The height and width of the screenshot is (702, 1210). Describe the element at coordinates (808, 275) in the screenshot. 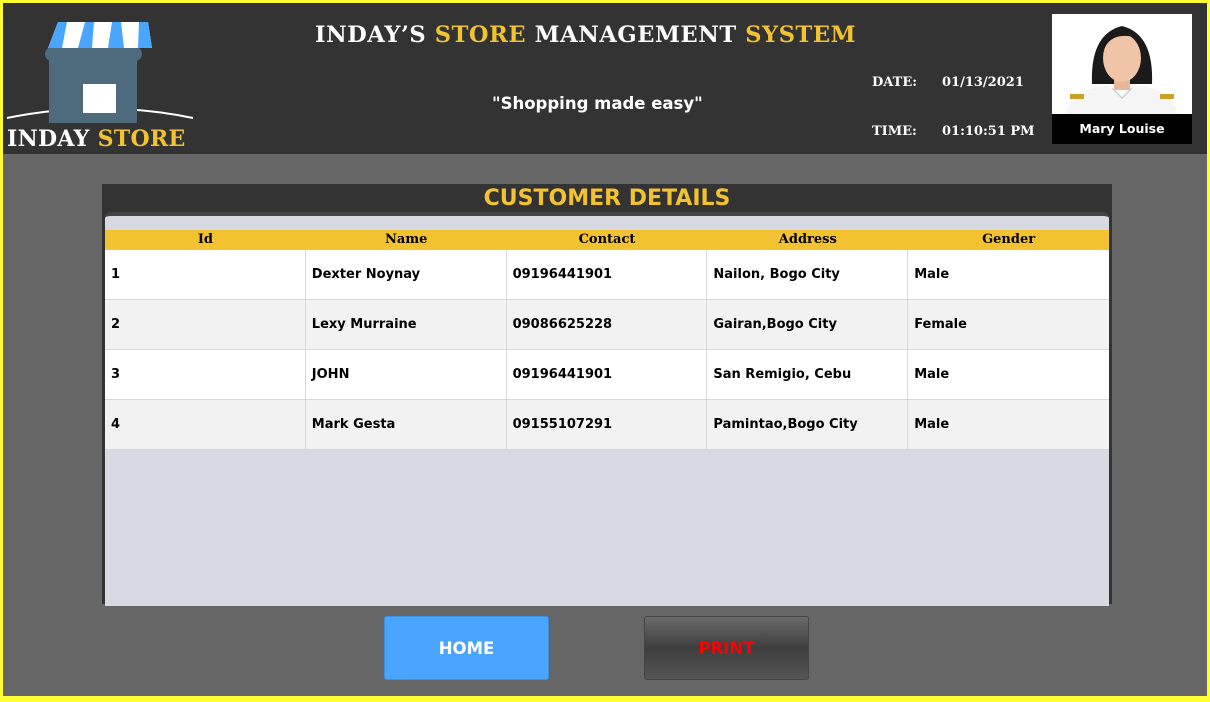

I see `cell-address: Nailon, Bogo City` at that location.